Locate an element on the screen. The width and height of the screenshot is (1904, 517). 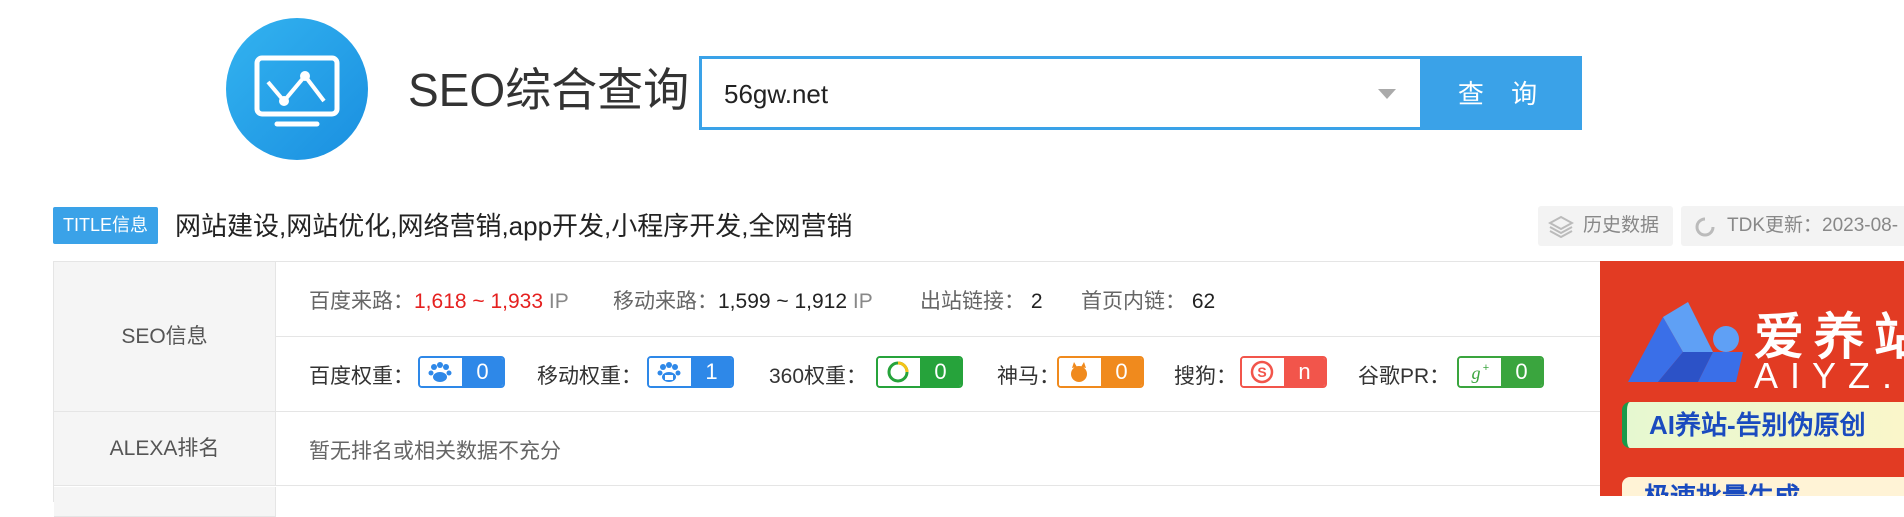
shenma-weight-label: 神马： is located at coordinates (1028, 376).